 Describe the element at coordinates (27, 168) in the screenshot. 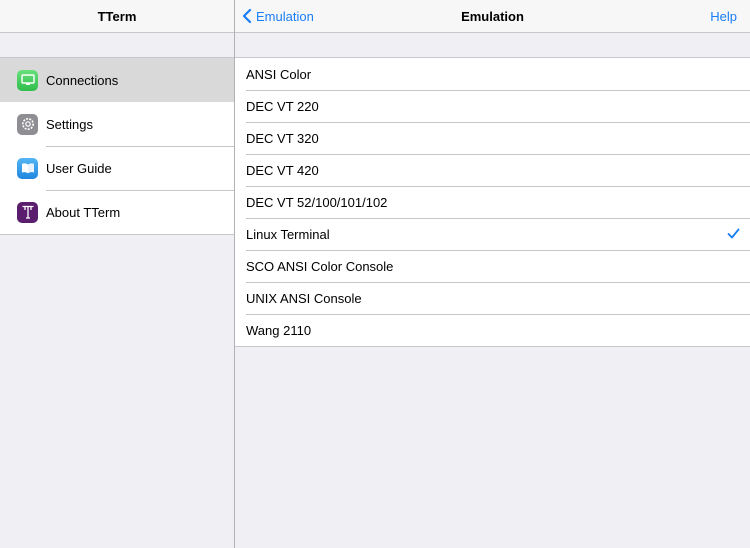

I see `book-icon` at that location.